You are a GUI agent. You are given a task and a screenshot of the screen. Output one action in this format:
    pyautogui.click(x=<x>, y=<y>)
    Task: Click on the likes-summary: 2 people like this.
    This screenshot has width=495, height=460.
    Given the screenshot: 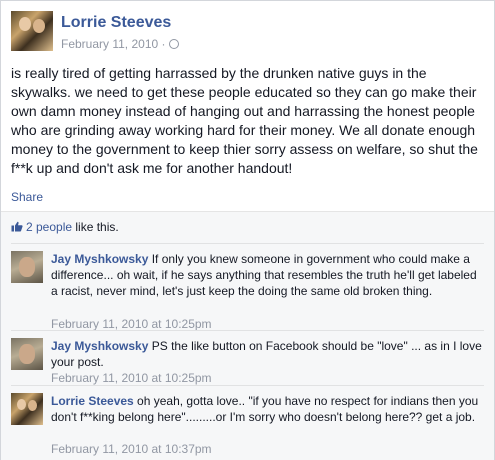 What is the action you would take?
    pyautogui.click(x=65, y=227)
    